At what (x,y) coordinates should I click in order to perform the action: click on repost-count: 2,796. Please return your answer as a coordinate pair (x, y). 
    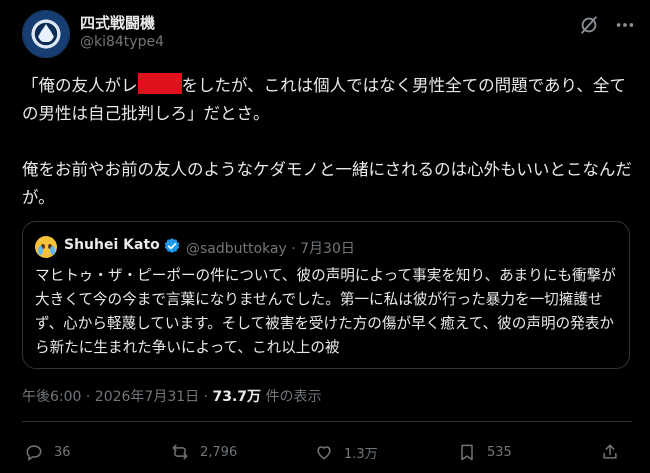
    Looking at the image, I should click on (219, 452).